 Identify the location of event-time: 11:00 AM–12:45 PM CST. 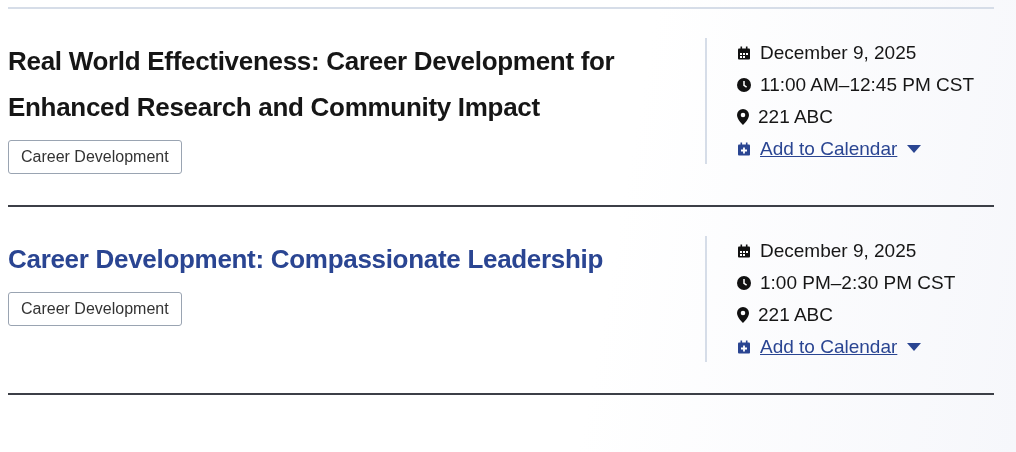
(867, 85).